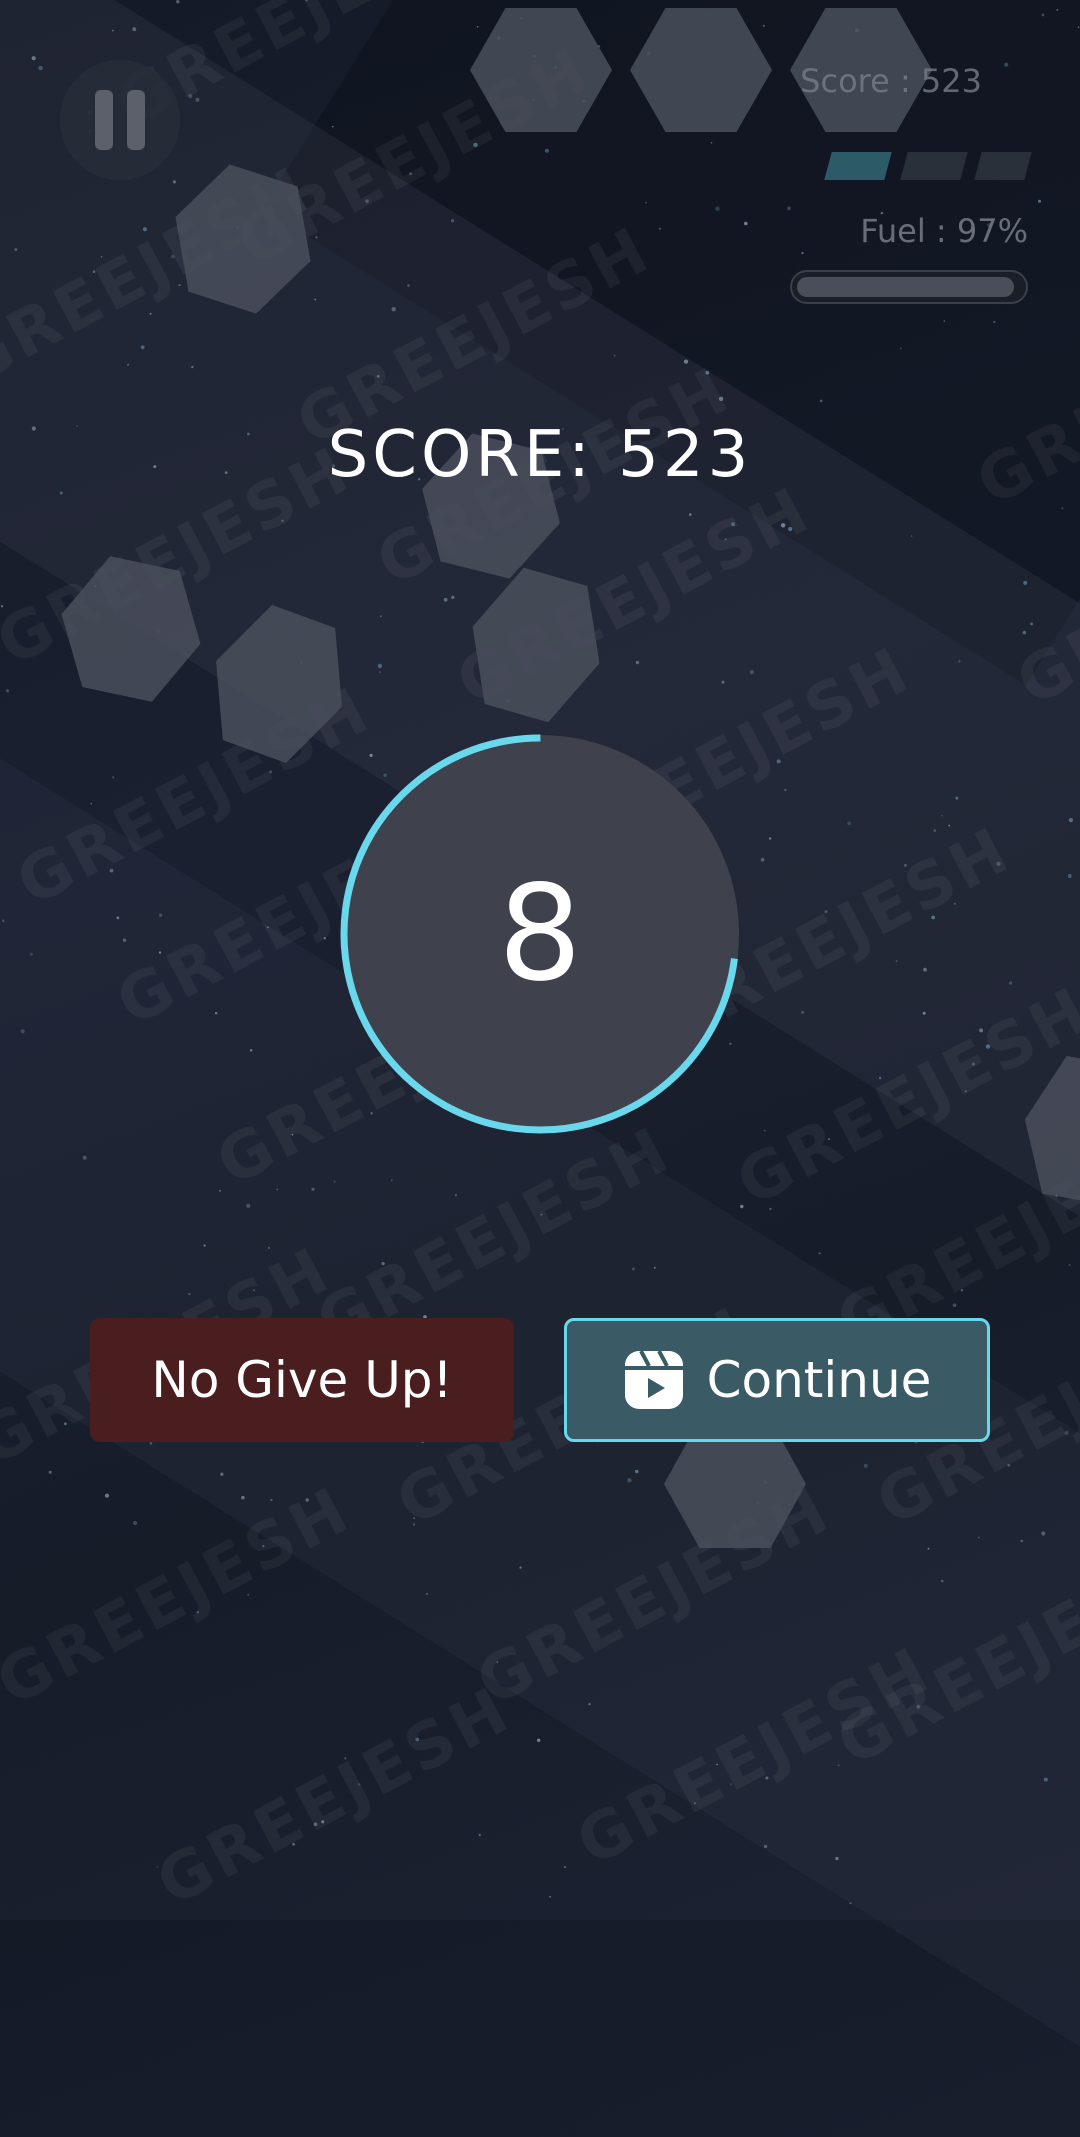 Image resolution: width=1080 pixels, height=2137 pixels. I want to click on continue-button: Continue, so click(777, 1380).